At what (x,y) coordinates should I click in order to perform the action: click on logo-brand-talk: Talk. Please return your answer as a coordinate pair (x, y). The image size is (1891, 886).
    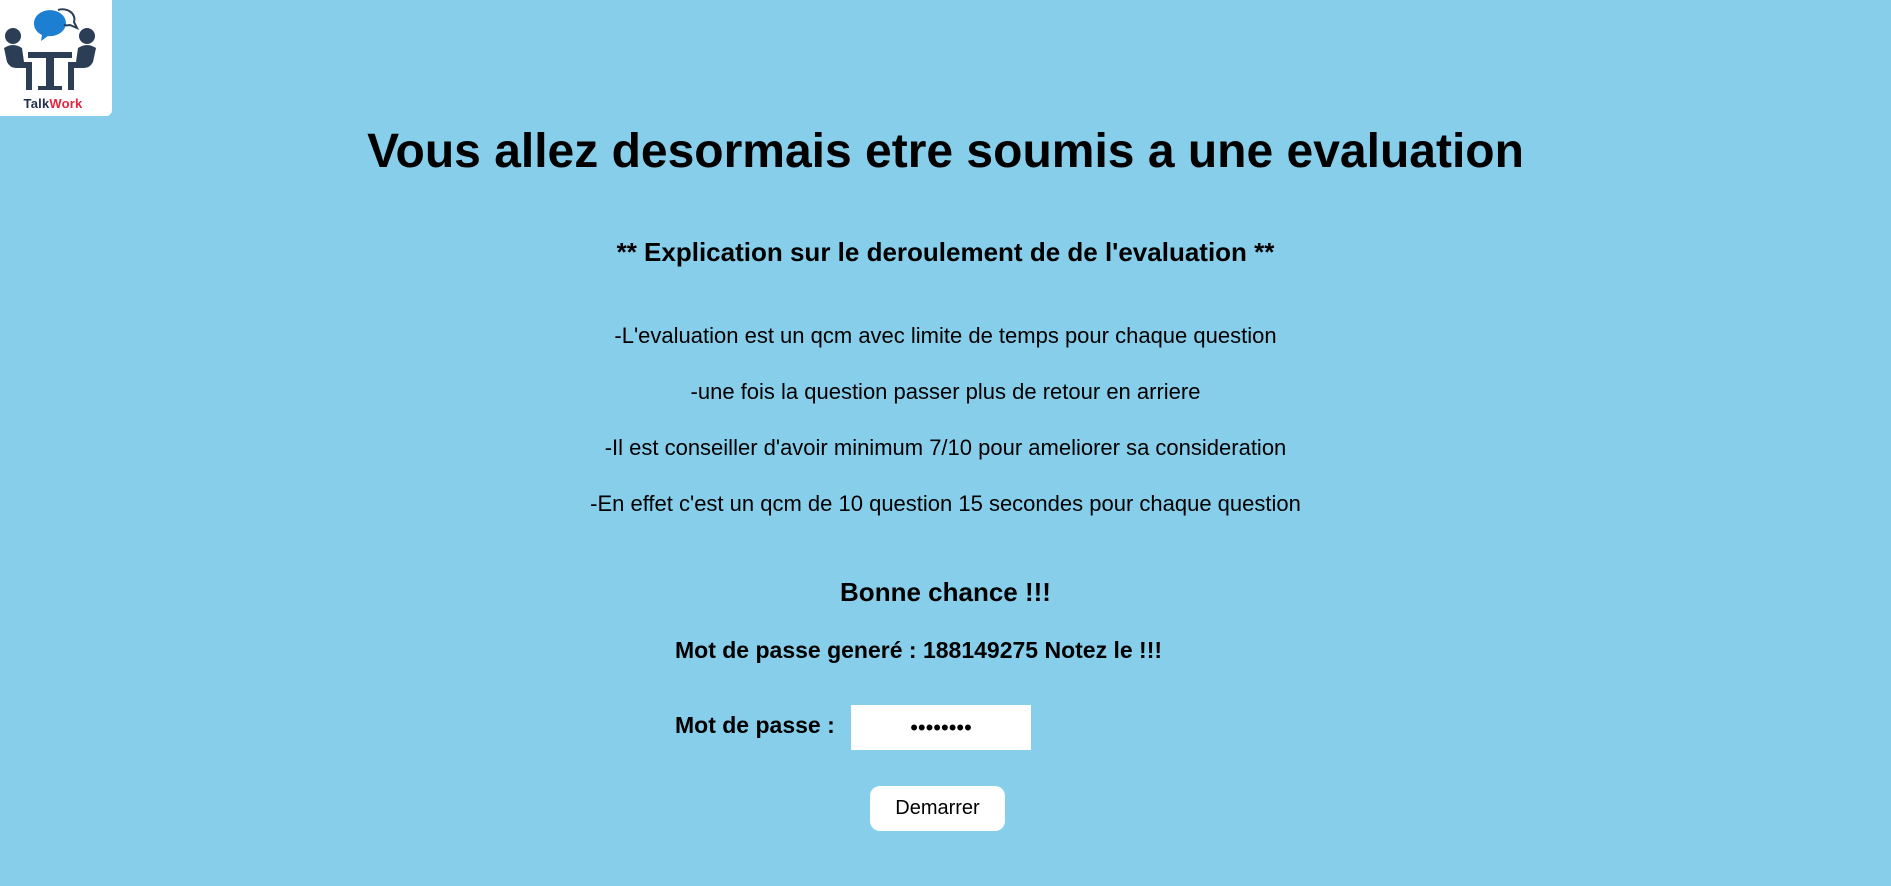
    Looking at the image, I should click on (36, 103).